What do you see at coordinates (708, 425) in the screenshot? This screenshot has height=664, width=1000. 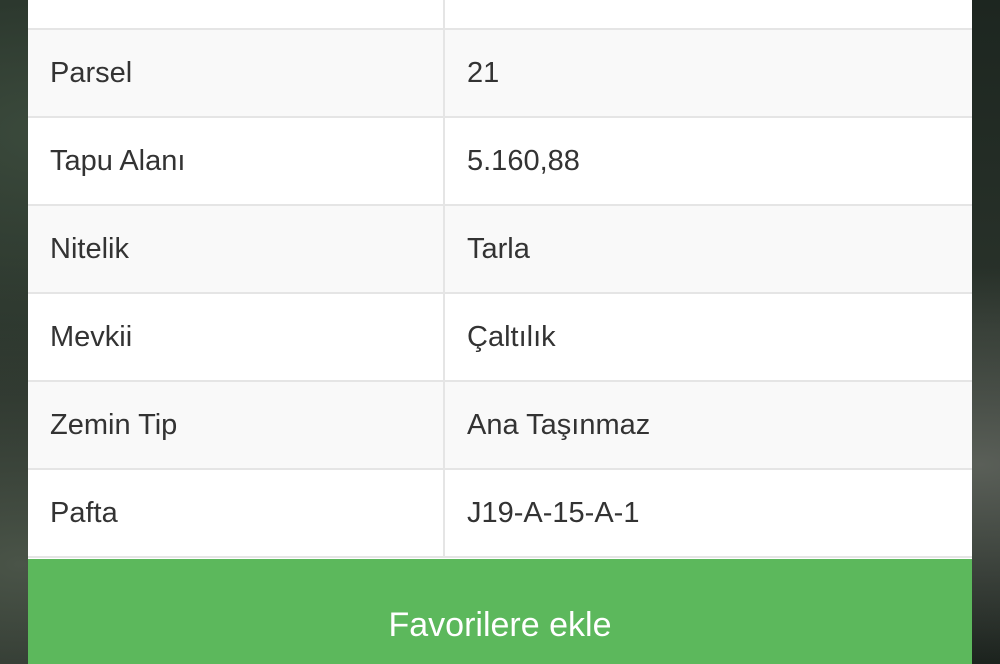 I see `row-value: Ana Taşınmaz` at bounding box center [708, 425].